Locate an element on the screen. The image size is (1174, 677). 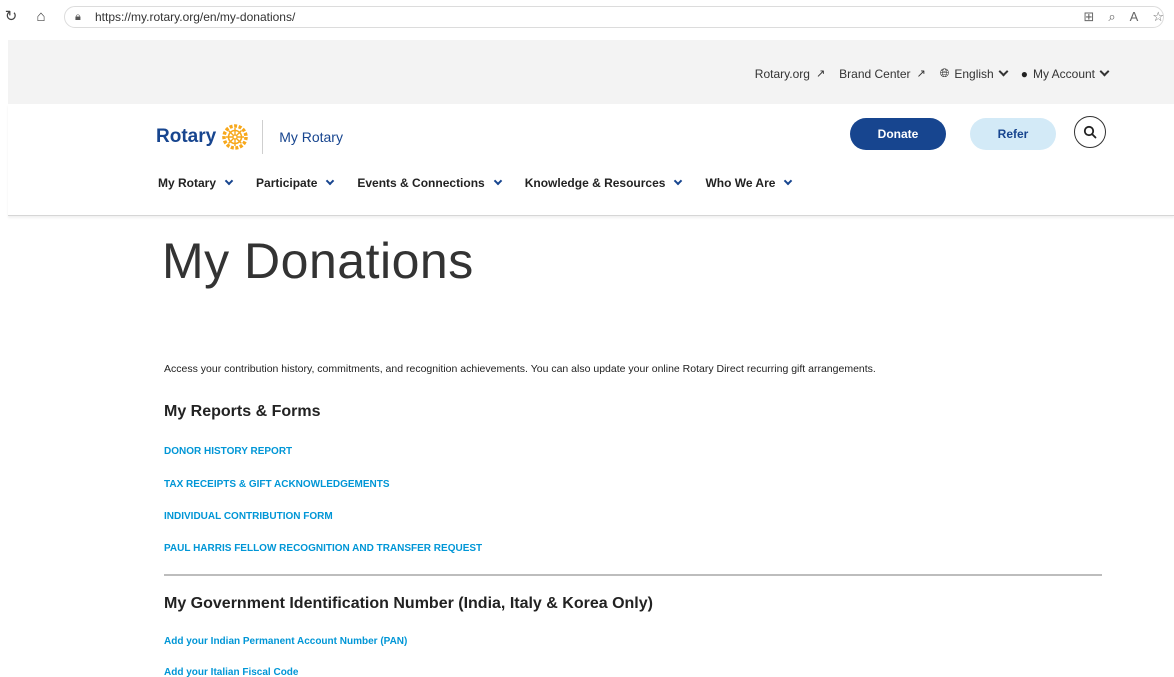
nav-item-events-connections: Events & Connections is located at coordinates (429, 183).